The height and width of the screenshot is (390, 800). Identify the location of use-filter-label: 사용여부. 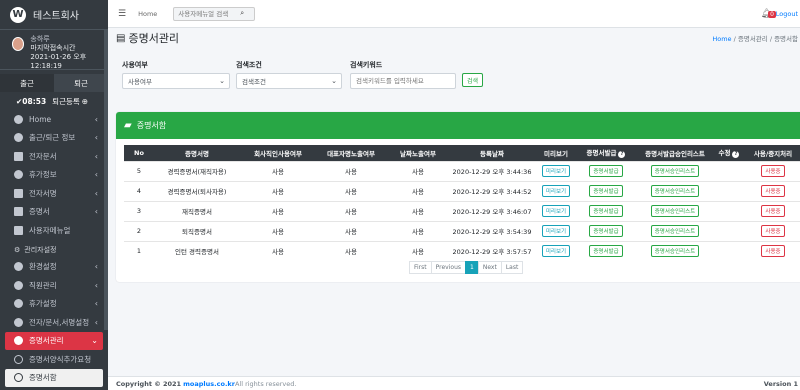
(135, 65).